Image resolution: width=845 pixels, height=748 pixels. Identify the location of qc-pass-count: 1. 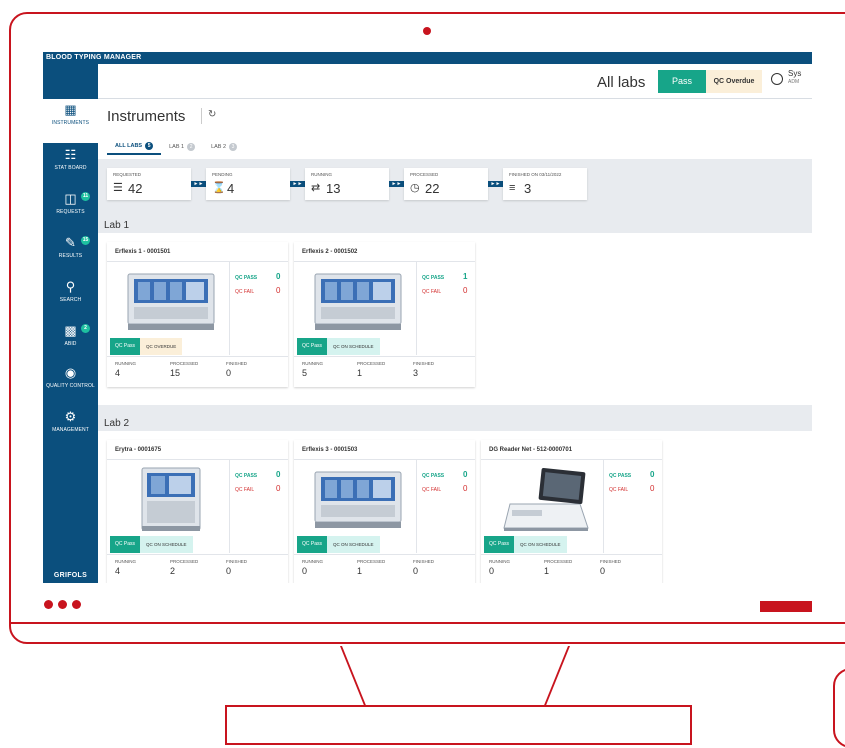
(465, 276).